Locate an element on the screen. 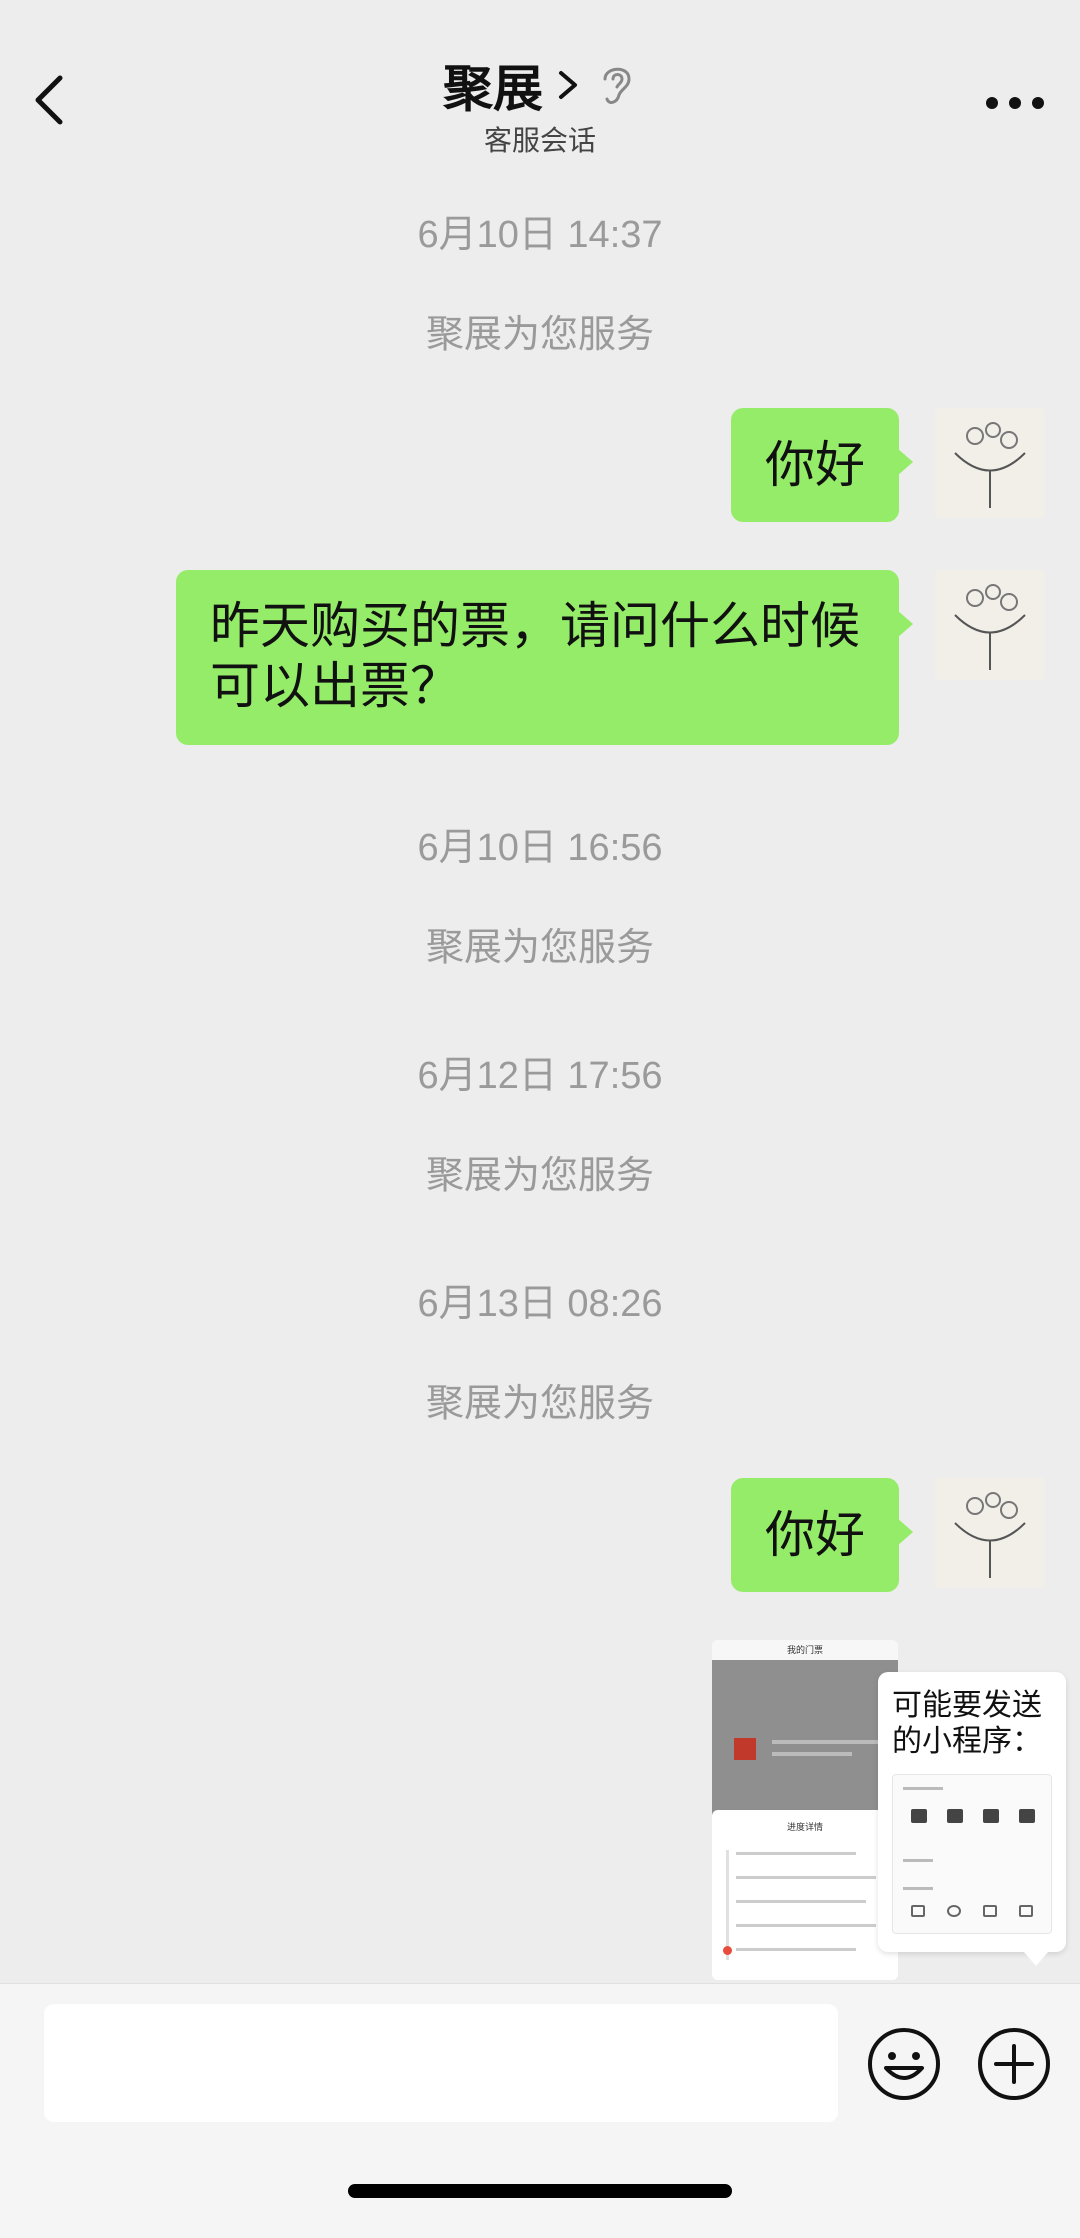  plus-button is located at coordinates (1014, 2064).